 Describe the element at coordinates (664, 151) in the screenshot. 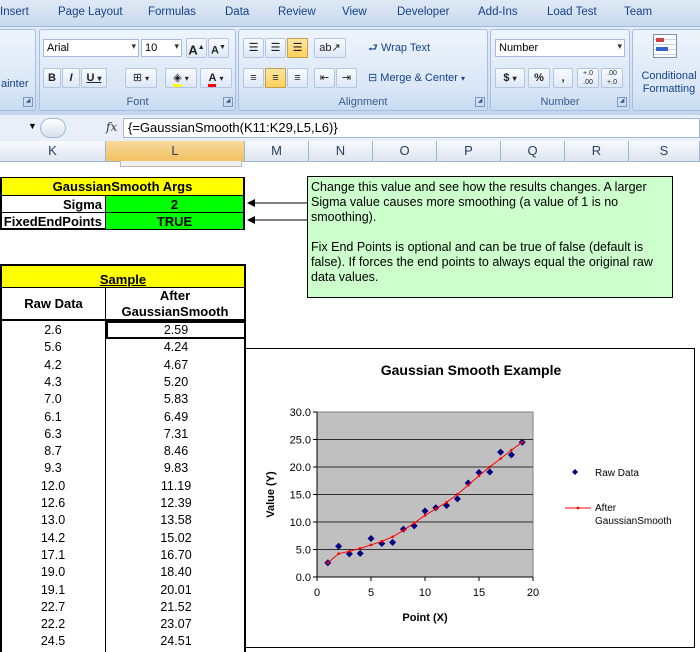

I see `column-header-s: S` at that location.